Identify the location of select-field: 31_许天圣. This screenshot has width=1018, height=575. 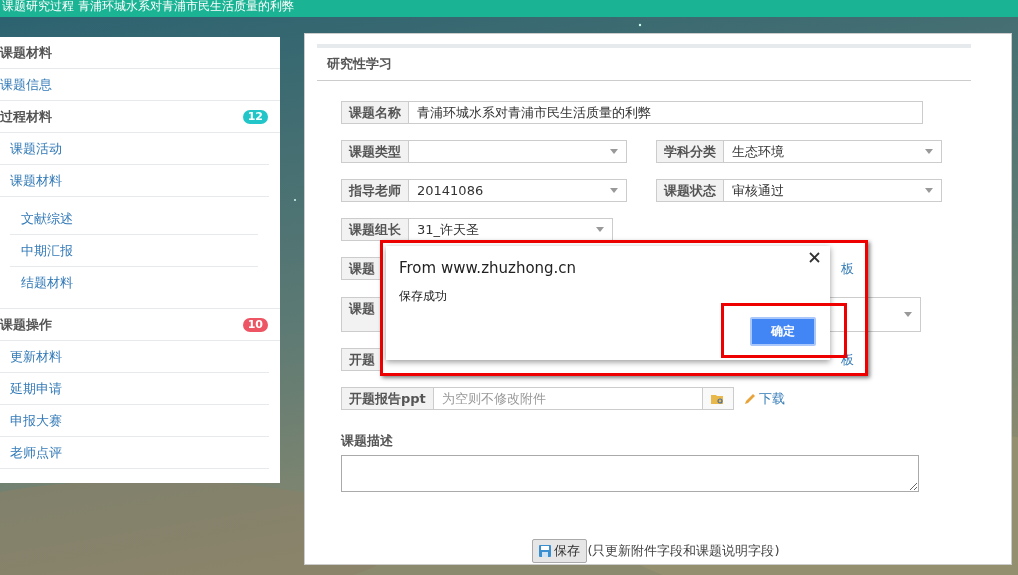
(511, 229).